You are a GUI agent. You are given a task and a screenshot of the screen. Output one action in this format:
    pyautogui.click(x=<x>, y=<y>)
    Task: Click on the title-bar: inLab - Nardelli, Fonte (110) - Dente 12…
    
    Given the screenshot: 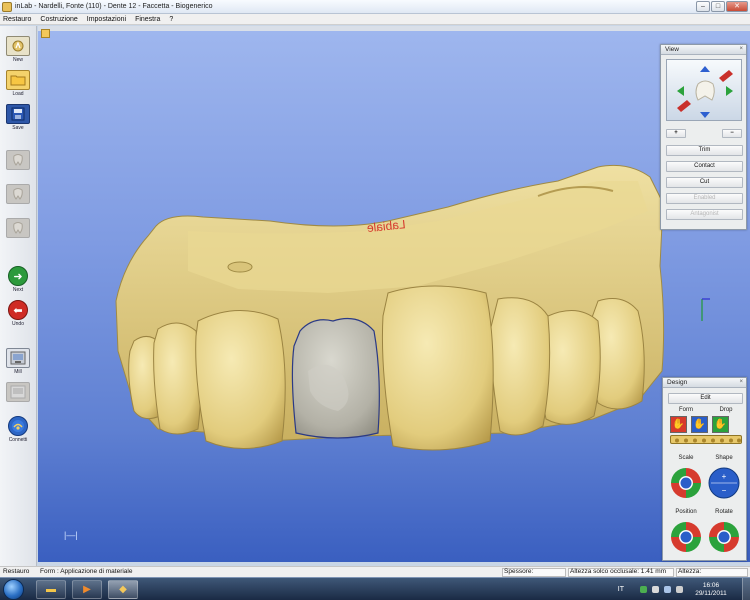 What is the action you would take?
    pyautogui.click(x=375, y=7)
    